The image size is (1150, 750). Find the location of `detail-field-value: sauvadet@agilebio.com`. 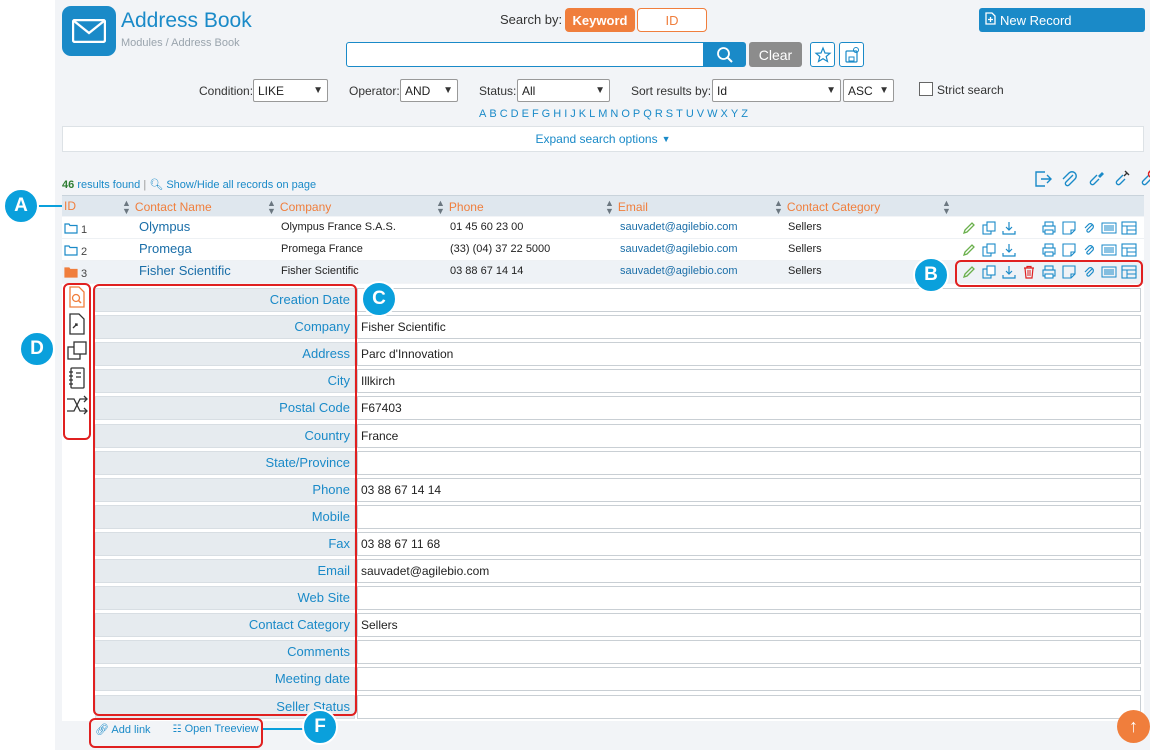

detail-field-value: sauvadet@agilebio.com is located at coordinates (749, 571).